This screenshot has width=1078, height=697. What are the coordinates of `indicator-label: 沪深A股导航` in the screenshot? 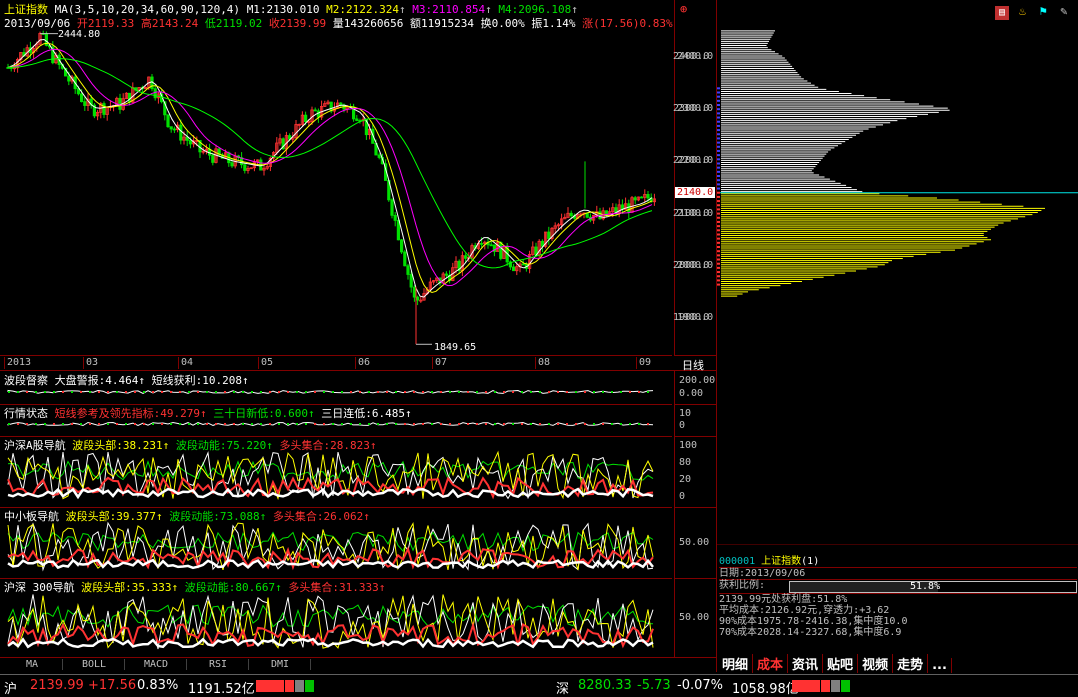 It's located at (35, 445).